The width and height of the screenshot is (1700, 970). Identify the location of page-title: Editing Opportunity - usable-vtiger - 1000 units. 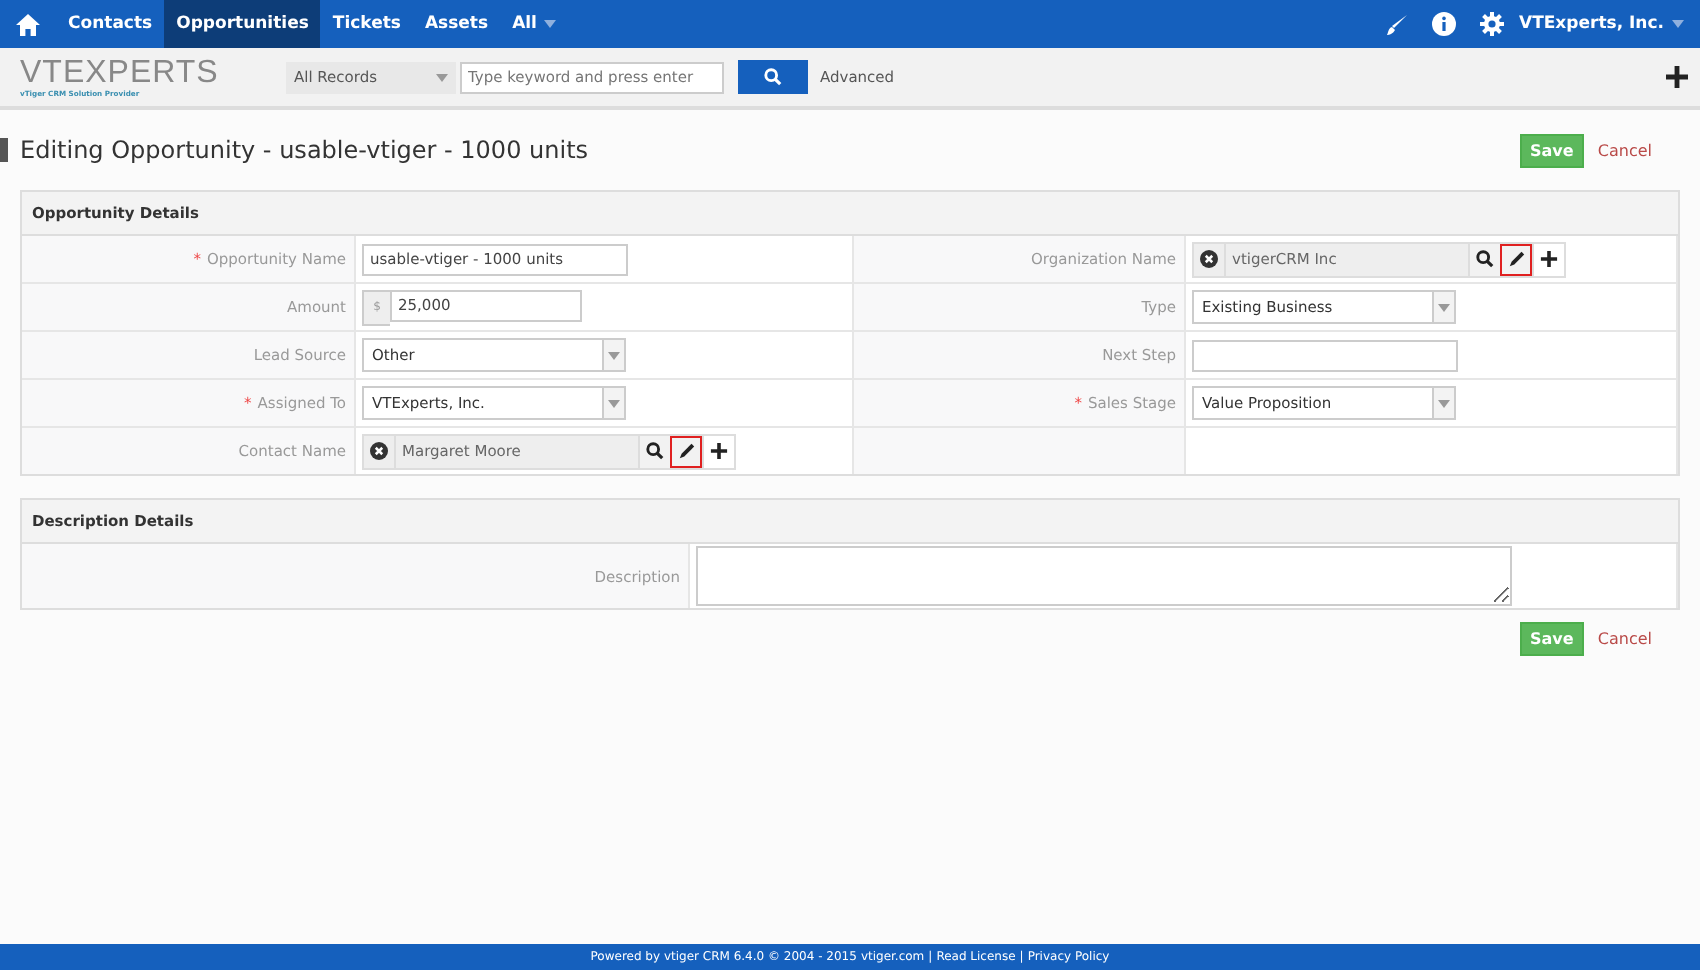
(304, 150).